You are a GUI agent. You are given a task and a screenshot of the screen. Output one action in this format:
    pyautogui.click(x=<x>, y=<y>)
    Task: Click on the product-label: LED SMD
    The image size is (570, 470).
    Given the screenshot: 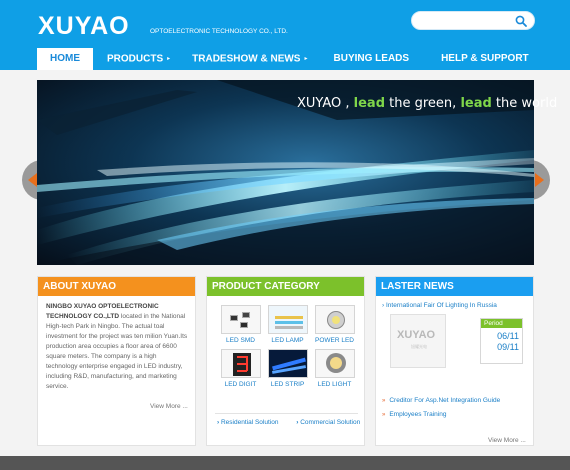 What is the action you would take?
    pyautogui.click(x=240, y=340)
    